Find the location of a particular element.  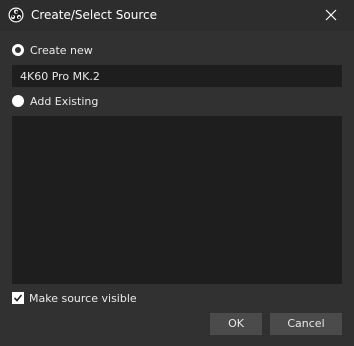

make-source-visible-label: Make source visible is located at coordinates (83, 298).